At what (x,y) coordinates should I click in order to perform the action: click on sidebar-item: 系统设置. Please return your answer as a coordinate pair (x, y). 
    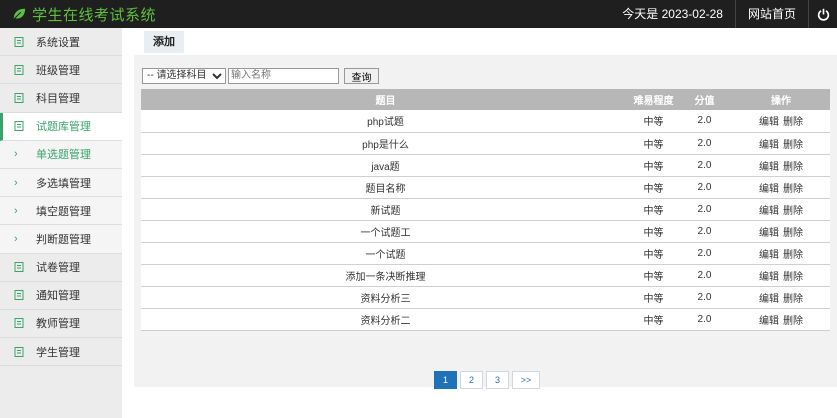
    Looking at the image, I should click on (61, 42).